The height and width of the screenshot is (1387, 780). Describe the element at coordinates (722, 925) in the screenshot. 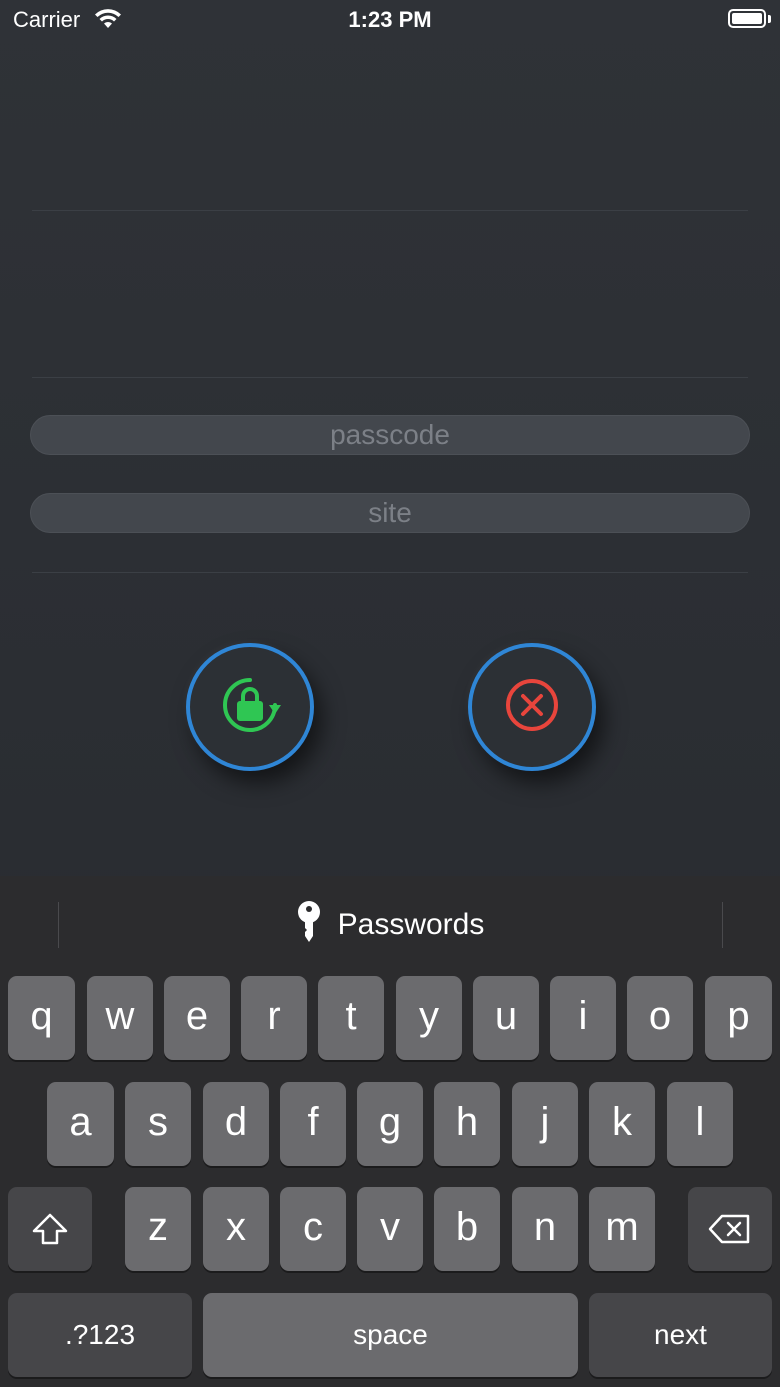

I see `suggestion-separator-right` at that location.